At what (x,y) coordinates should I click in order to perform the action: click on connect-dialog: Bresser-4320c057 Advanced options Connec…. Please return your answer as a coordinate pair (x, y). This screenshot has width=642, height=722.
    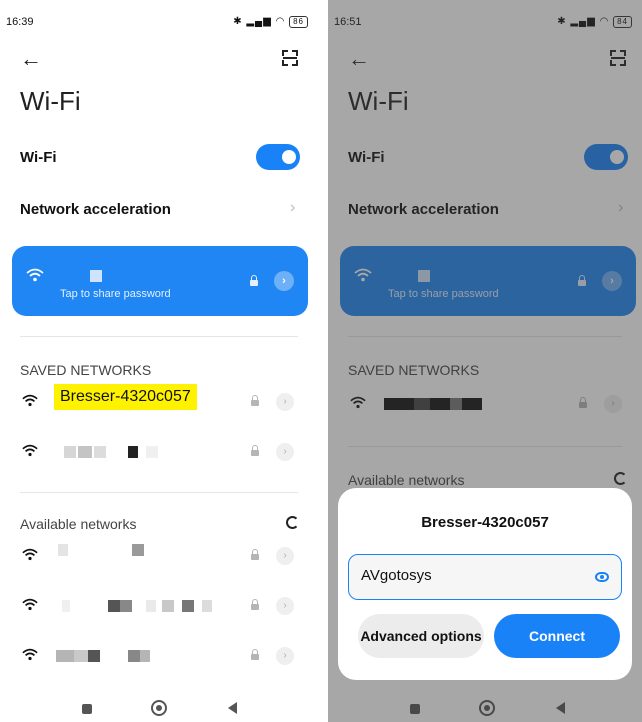
    Looking at the image, I should click on (485, 584).